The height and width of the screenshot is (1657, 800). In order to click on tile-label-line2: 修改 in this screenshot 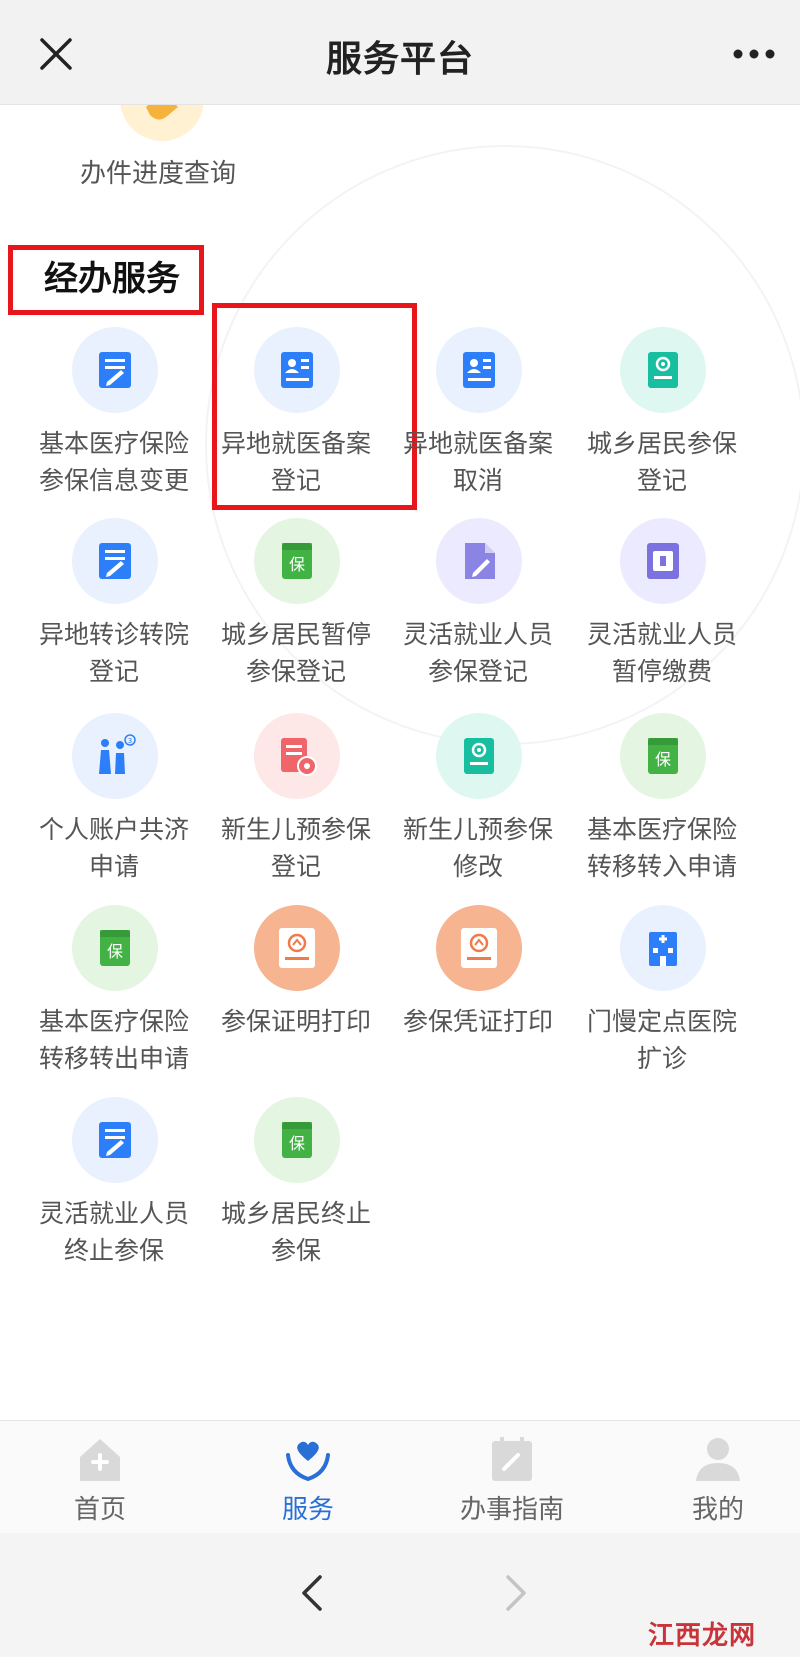, I will do `click(477, 866)`.